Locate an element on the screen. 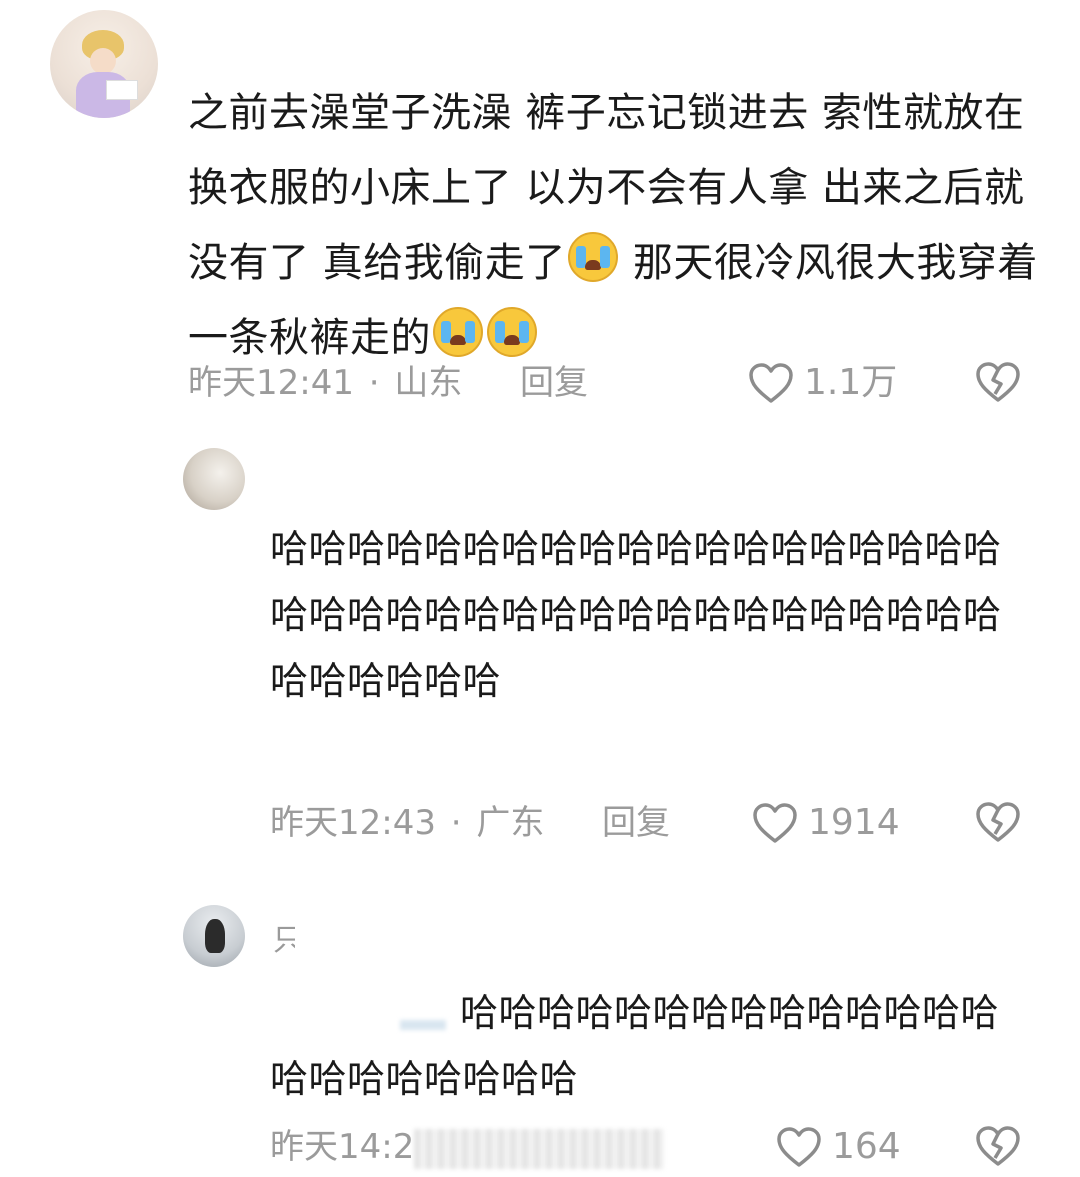 The image size is (1080, 1177). comment-text-body: 哈哈哈哈哈哈哈哈哈哈哈哈哈哈哈哈哈哈哈哈哈哈 is located at coordinates (635, 1046).